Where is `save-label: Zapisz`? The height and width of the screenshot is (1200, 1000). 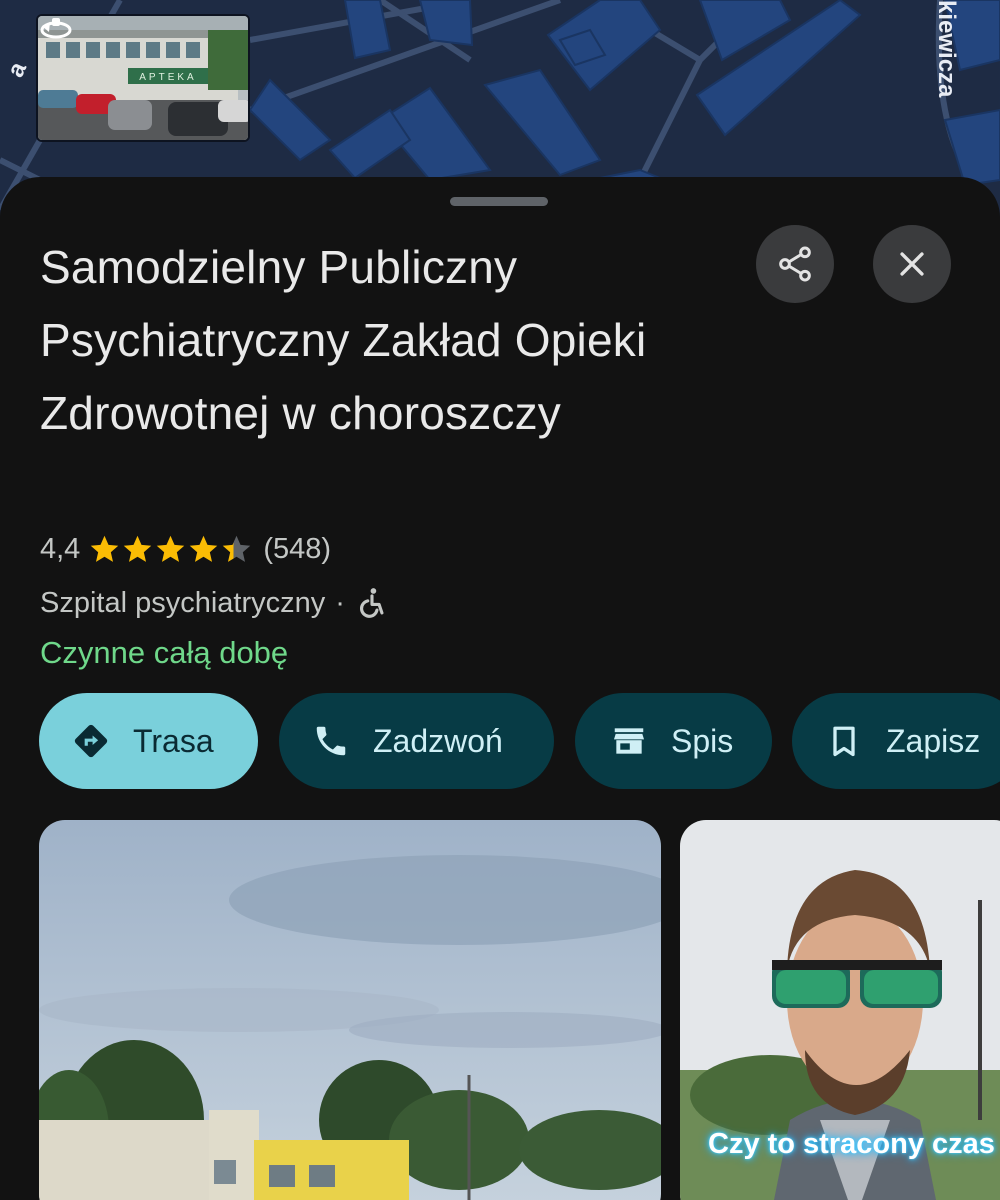 save-label: Zapisz is located at coordinates (933, 740).